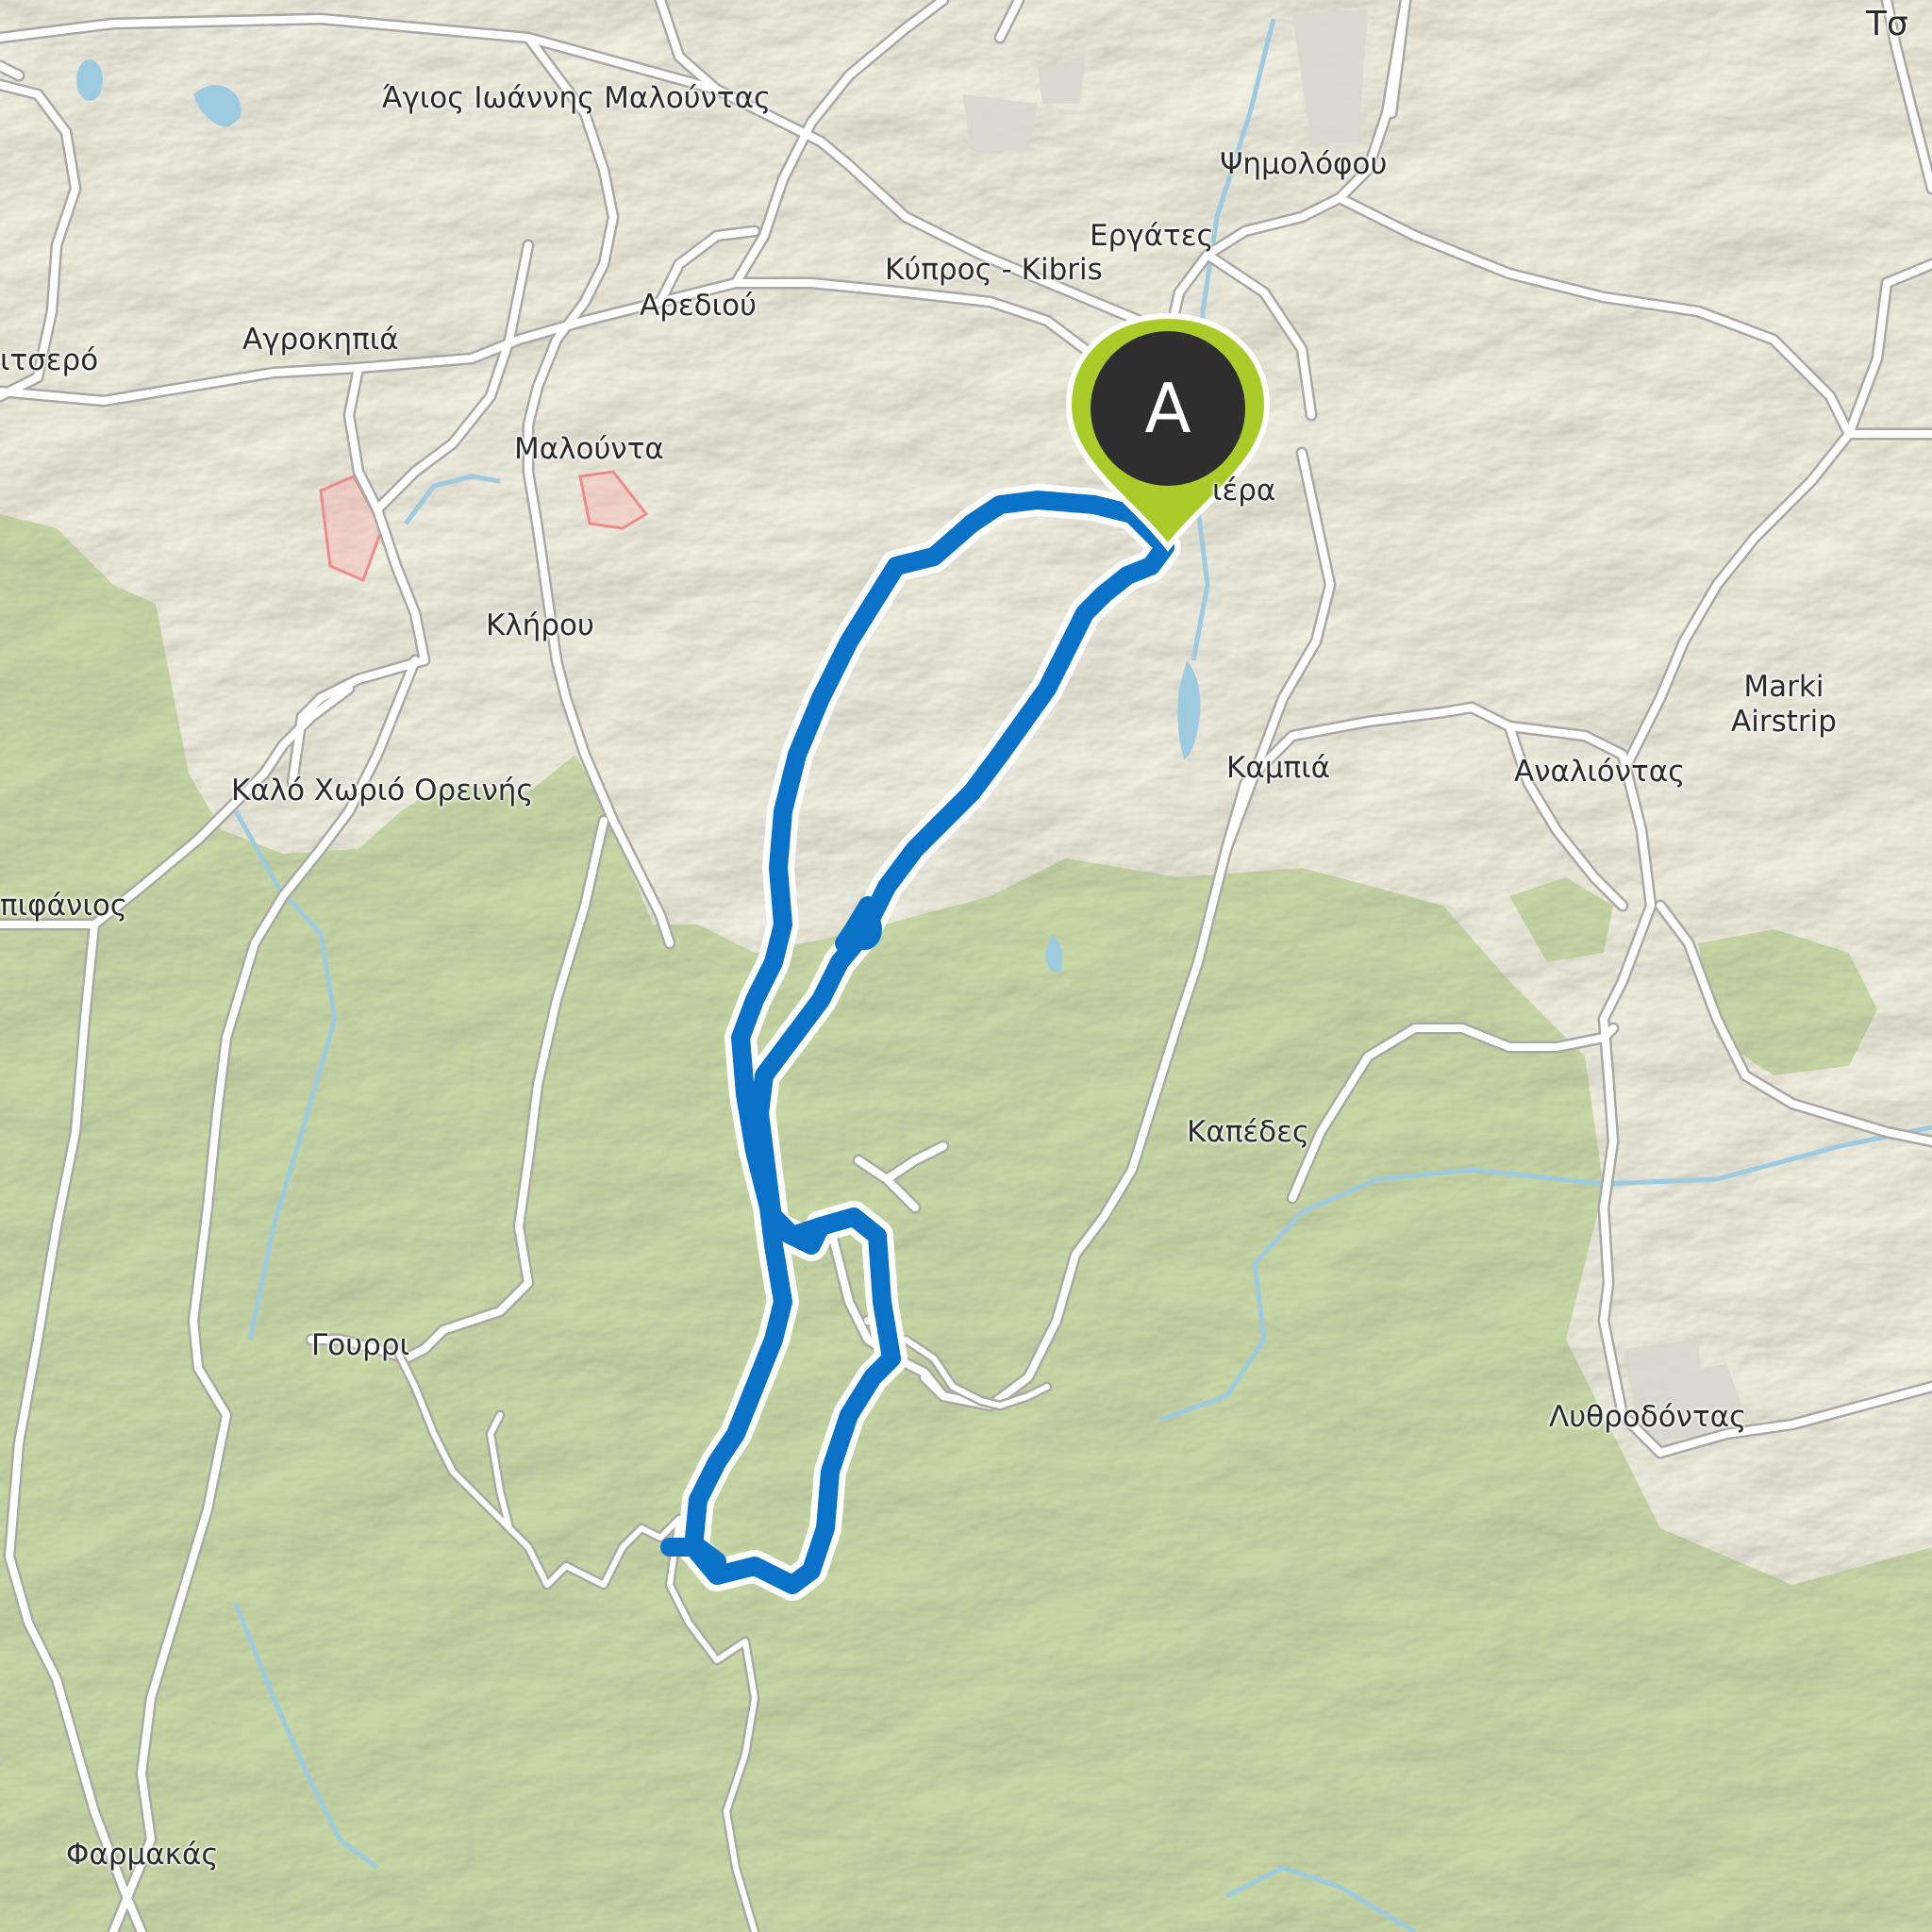 Image resolution: width=1932 pixels, height=1932 pixels. What do you see at coordinates (1887, 24) in the screenshot?
I see `place-label-tseri: Τσ` at bounding box center [1887, 24].